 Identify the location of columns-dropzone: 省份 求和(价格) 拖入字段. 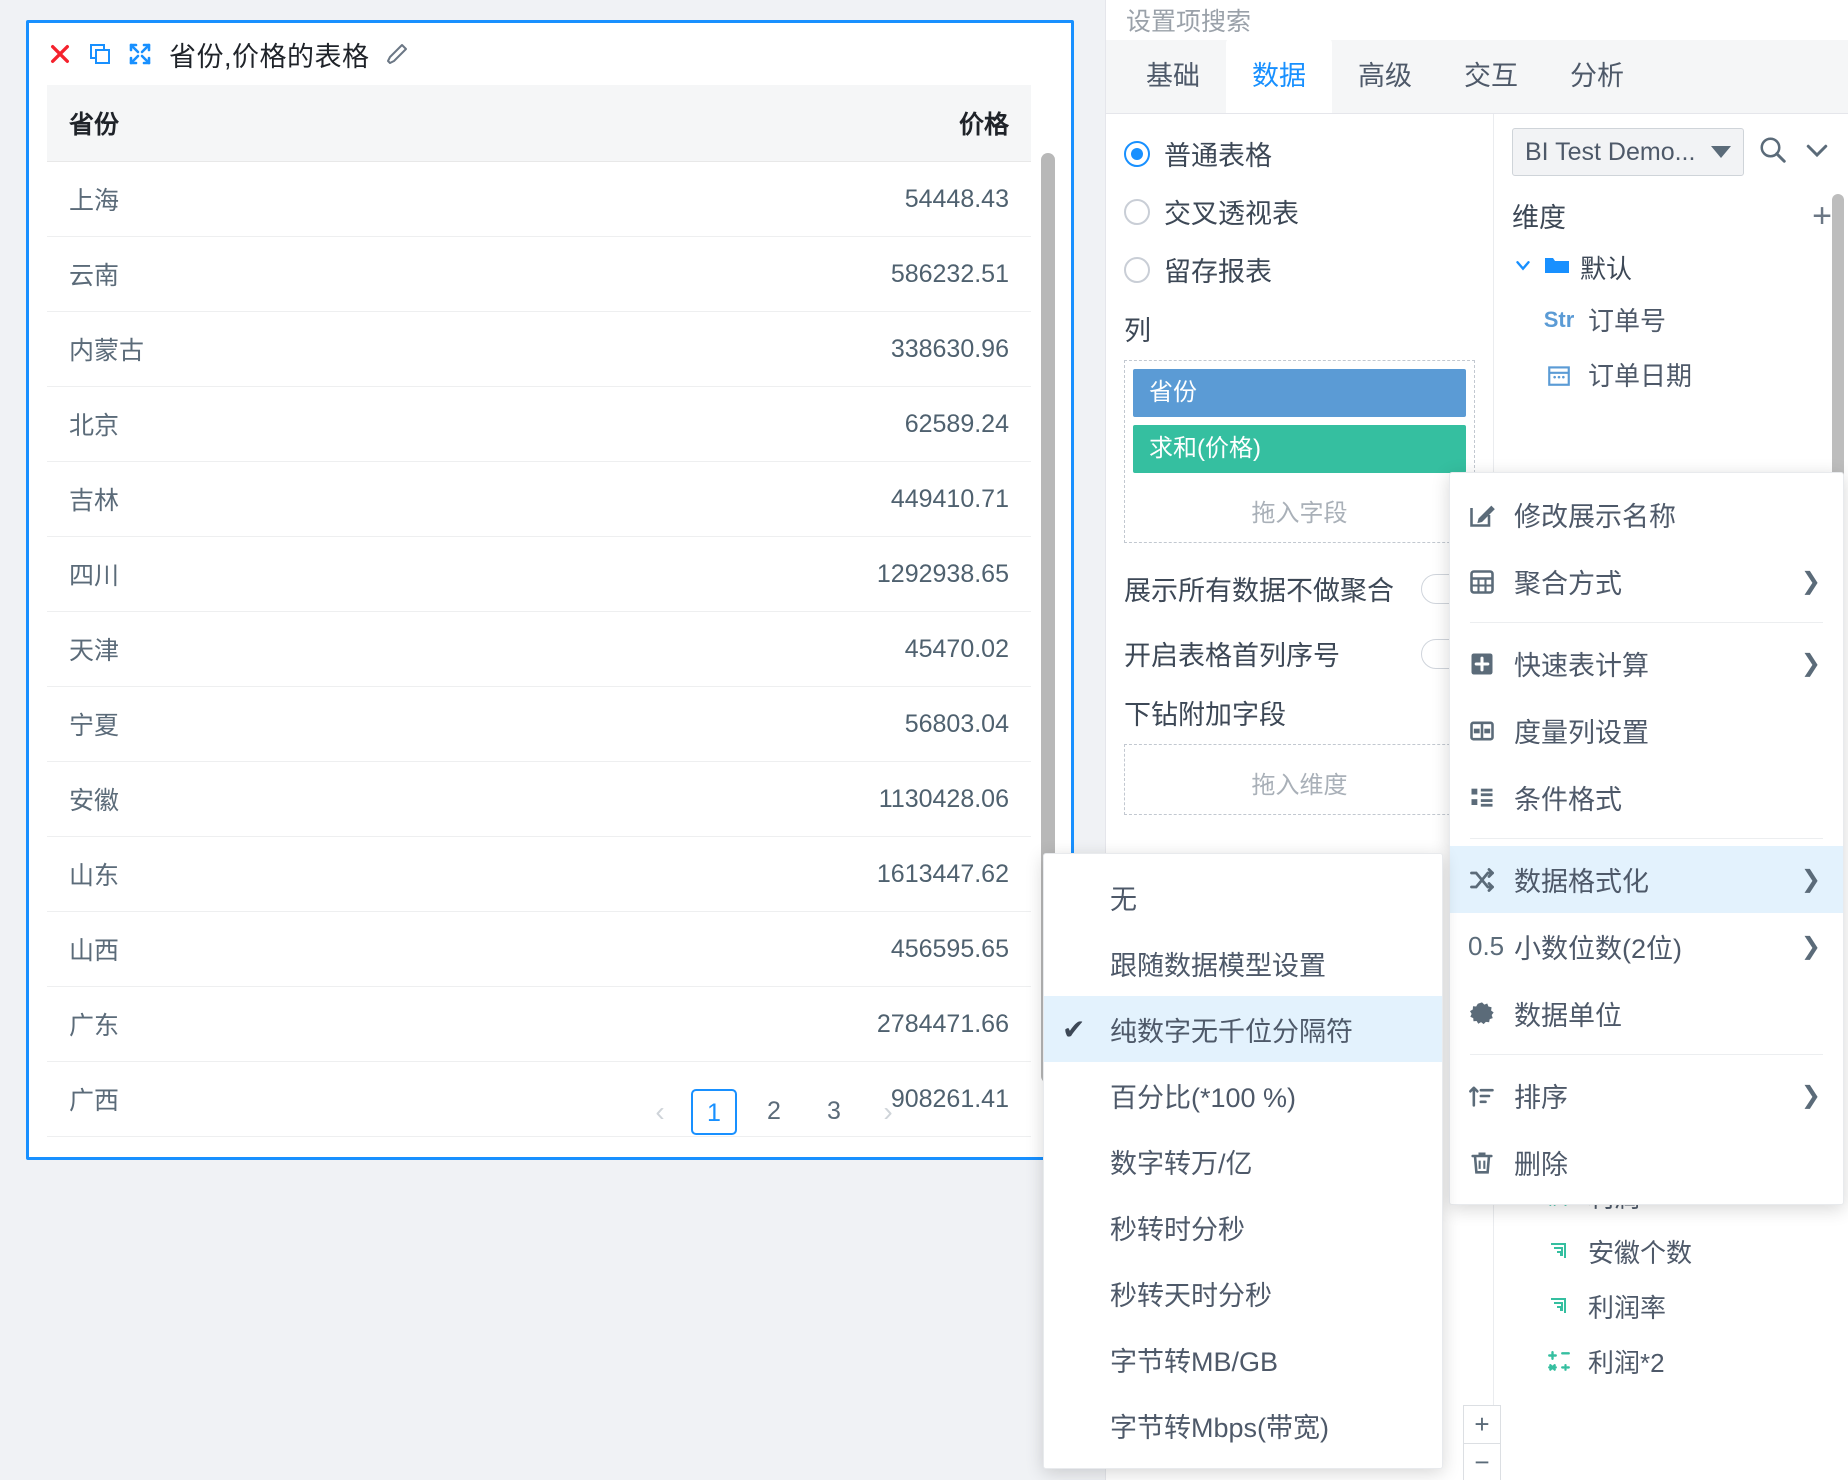
(1299, 451).